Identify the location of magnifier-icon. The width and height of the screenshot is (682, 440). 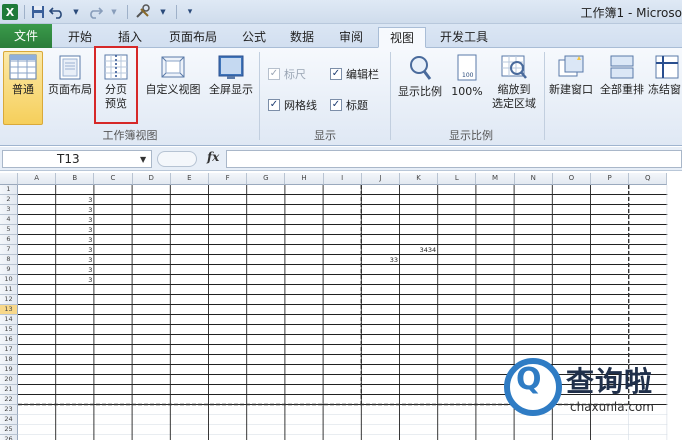
(421, 68).